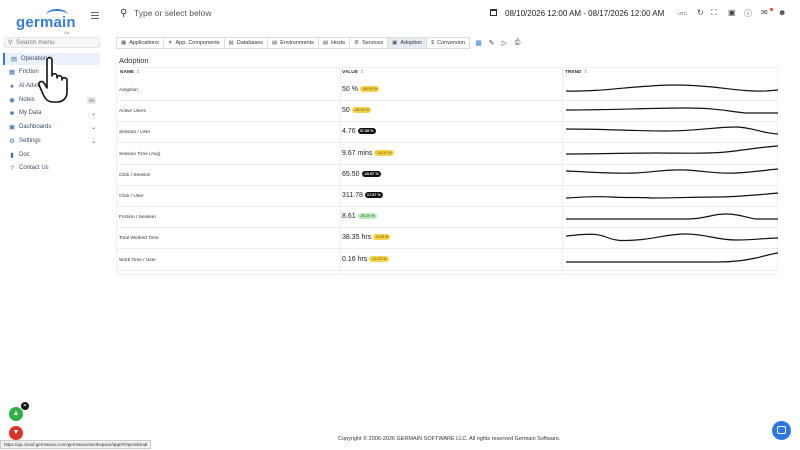  Describe the element at coordinates (27, 100) in the screenshot. I see `sidebar-item-label: Notes` at that location.